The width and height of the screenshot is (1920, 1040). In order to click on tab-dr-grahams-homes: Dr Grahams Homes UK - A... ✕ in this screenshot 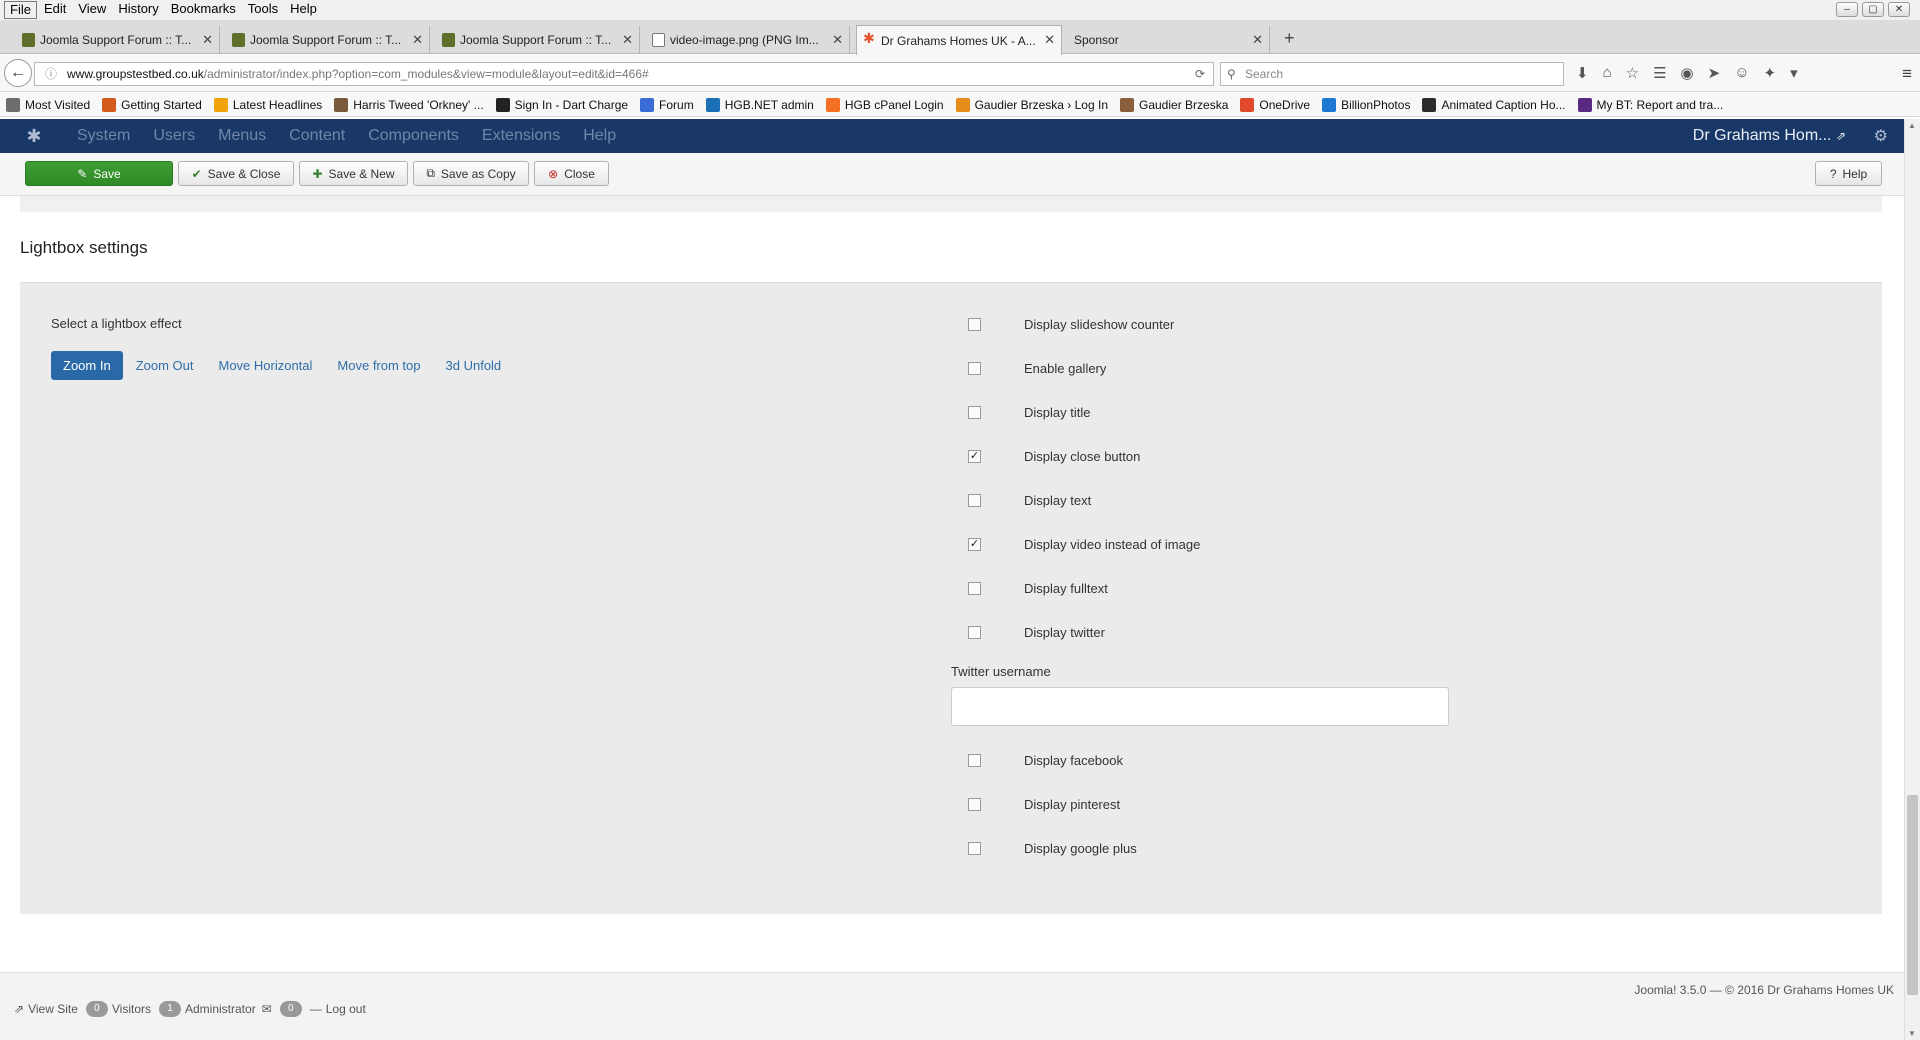, I will do `click(959, 40)`.